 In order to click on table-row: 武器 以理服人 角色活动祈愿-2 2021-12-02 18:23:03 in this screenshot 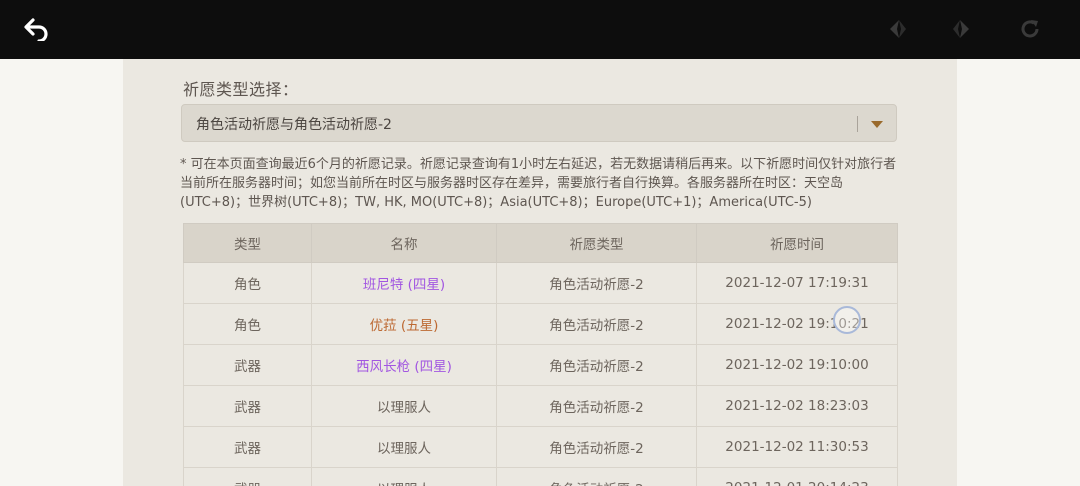, I will do `click(540, 406)`.